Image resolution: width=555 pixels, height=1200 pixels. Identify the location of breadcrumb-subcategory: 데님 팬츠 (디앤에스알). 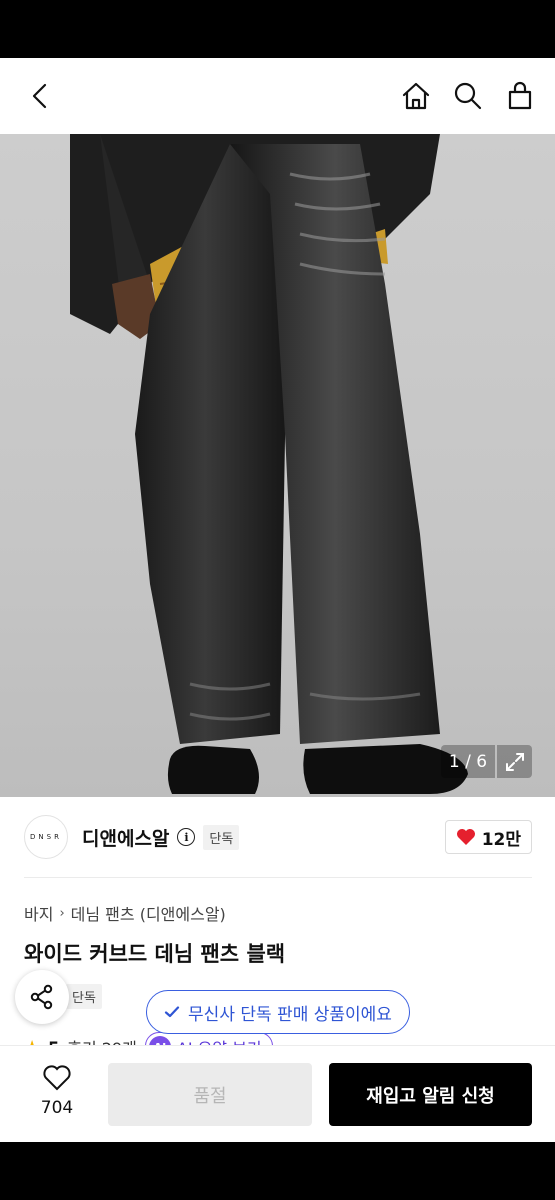
(148, 913).